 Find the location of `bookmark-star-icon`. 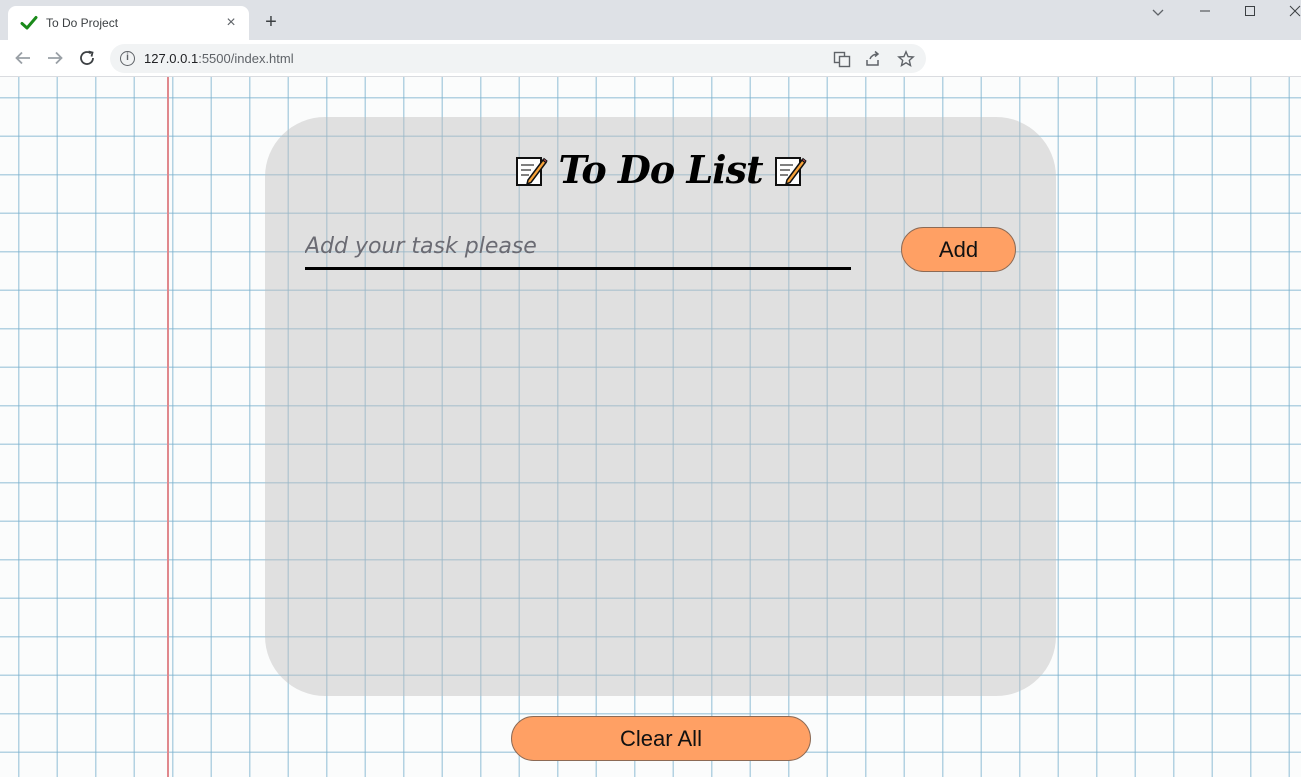

bookmark-star-icon is located at coordinates (906, 59).